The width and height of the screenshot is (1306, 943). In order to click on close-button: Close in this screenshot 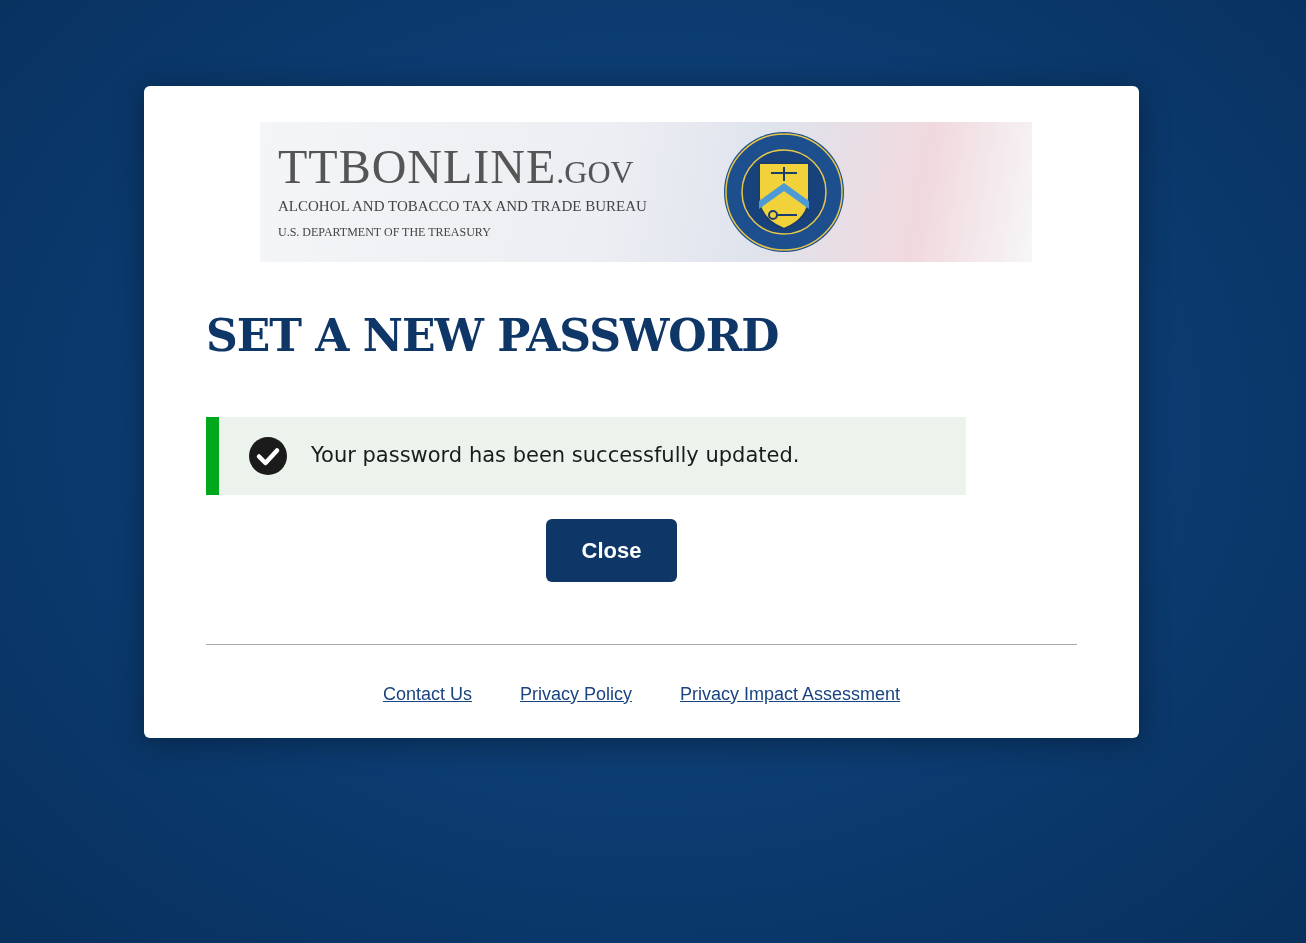, I will do `click(611, 550)`.